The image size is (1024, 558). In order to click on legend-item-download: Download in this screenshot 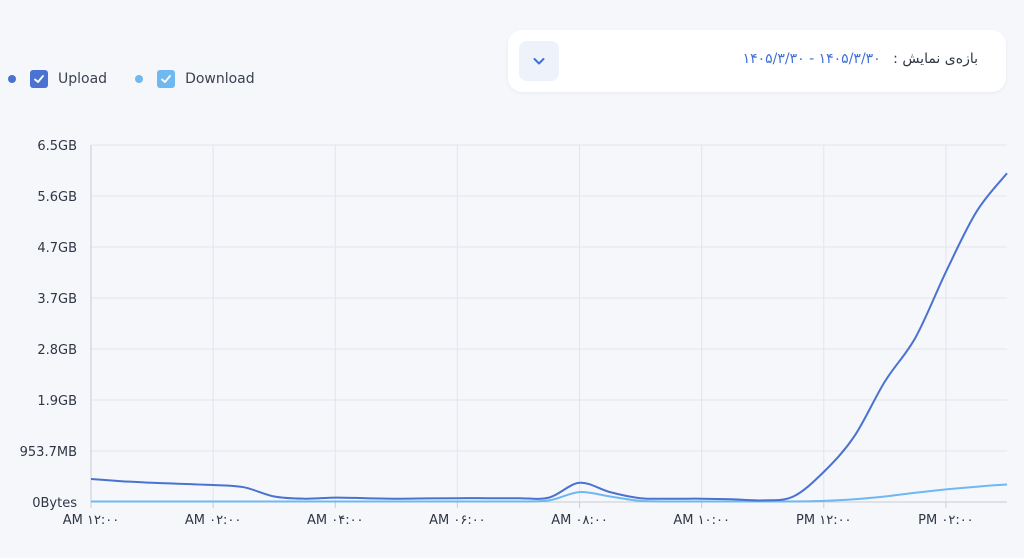, I will do `click(195, 79)`.